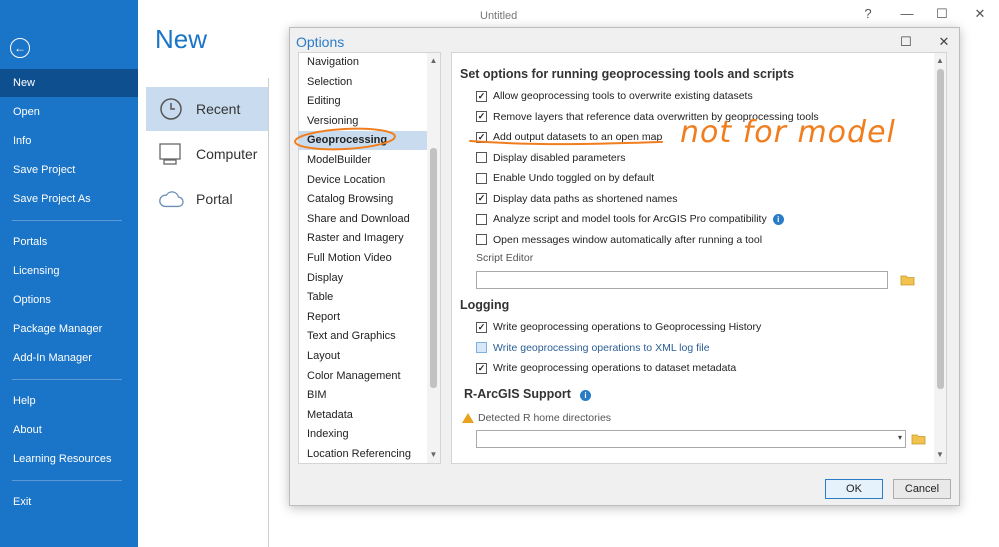 The image size is (999, 547). What do you see at coordinates (868, 13) in the screenshot?
I see `help-button: ?` at bounding box center [868, 13].